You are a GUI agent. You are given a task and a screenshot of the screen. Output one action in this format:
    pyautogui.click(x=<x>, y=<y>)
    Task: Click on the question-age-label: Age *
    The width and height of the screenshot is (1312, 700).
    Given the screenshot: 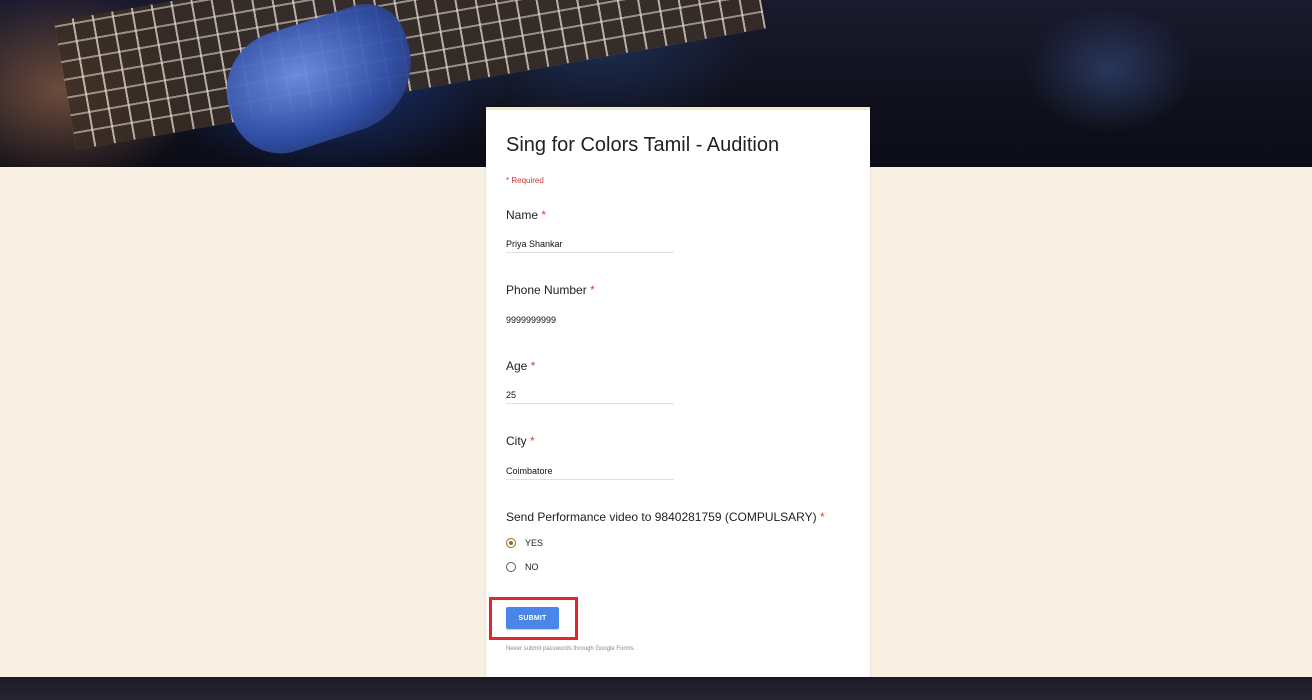 What is the action you would take?
    pyautogui.click(x=520, y=366)
    